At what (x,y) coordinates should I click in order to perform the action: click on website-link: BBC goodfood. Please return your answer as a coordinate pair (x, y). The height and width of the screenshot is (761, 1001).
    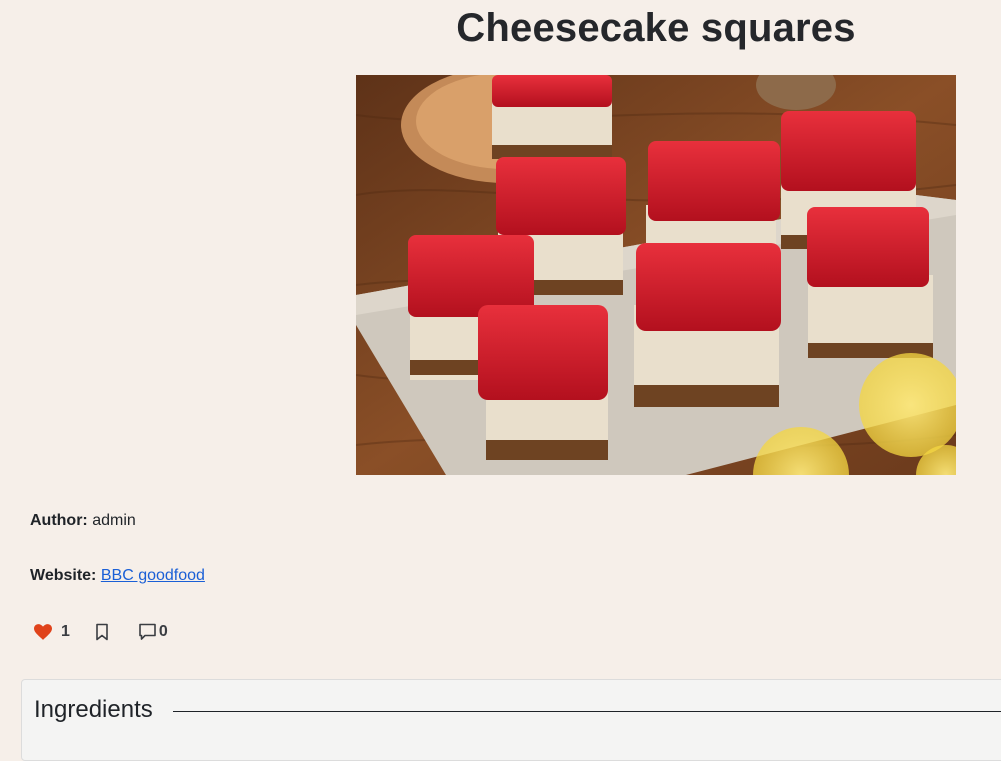
    Looking at the image, I should click on (153, 575).